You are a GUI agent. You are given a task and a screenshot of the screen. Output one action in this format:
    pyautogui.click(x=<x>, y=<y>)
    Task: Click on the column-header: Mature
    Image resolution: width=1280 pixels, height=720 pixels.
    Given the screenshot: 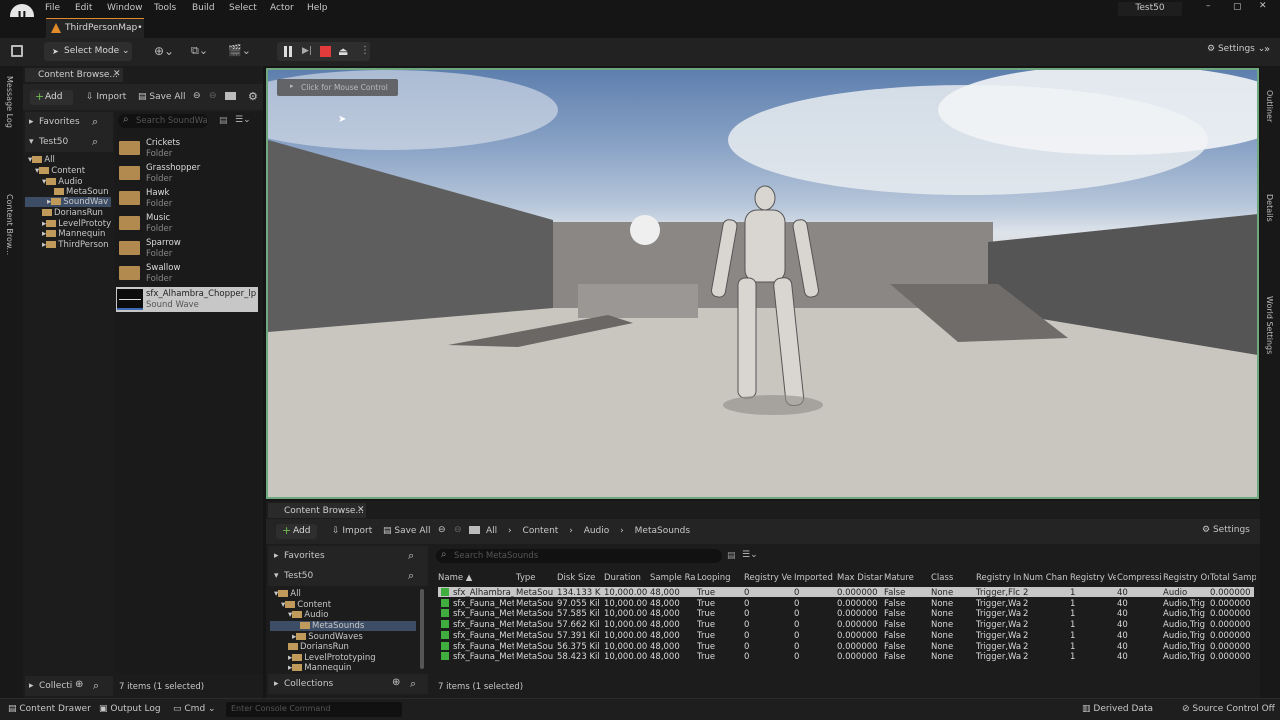 What is the action you would take?
    pyautogui.click(x=907, y=579)
    